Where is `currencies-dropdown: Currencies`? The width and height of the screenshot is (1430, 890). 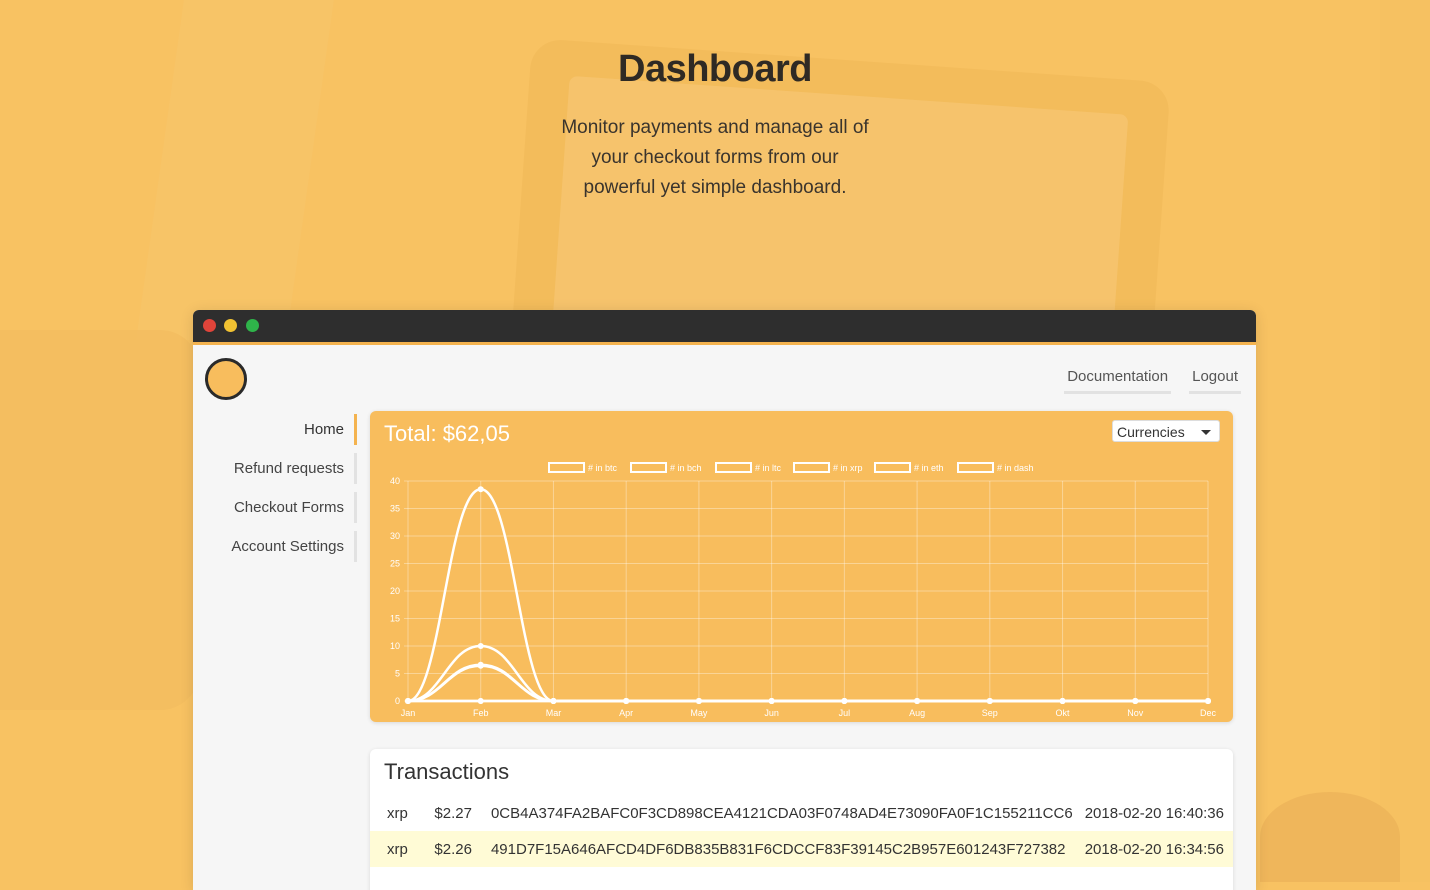 currencies-dropdown: Currencies is located at coordinates (1166, 431).